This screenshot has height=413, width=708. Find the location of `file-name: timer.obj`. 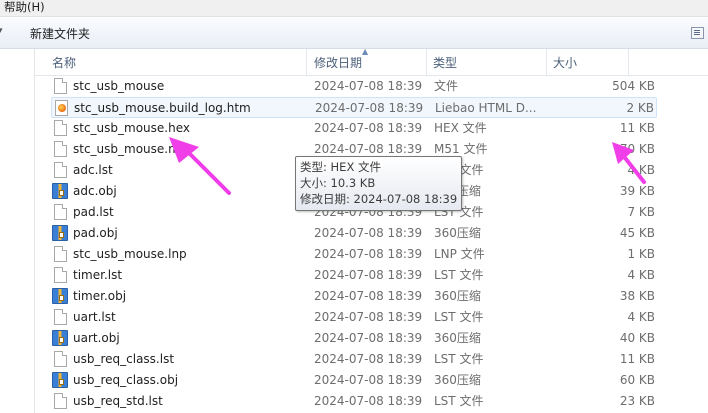

file-name: timer.obj is located at coordinates (100, 296).